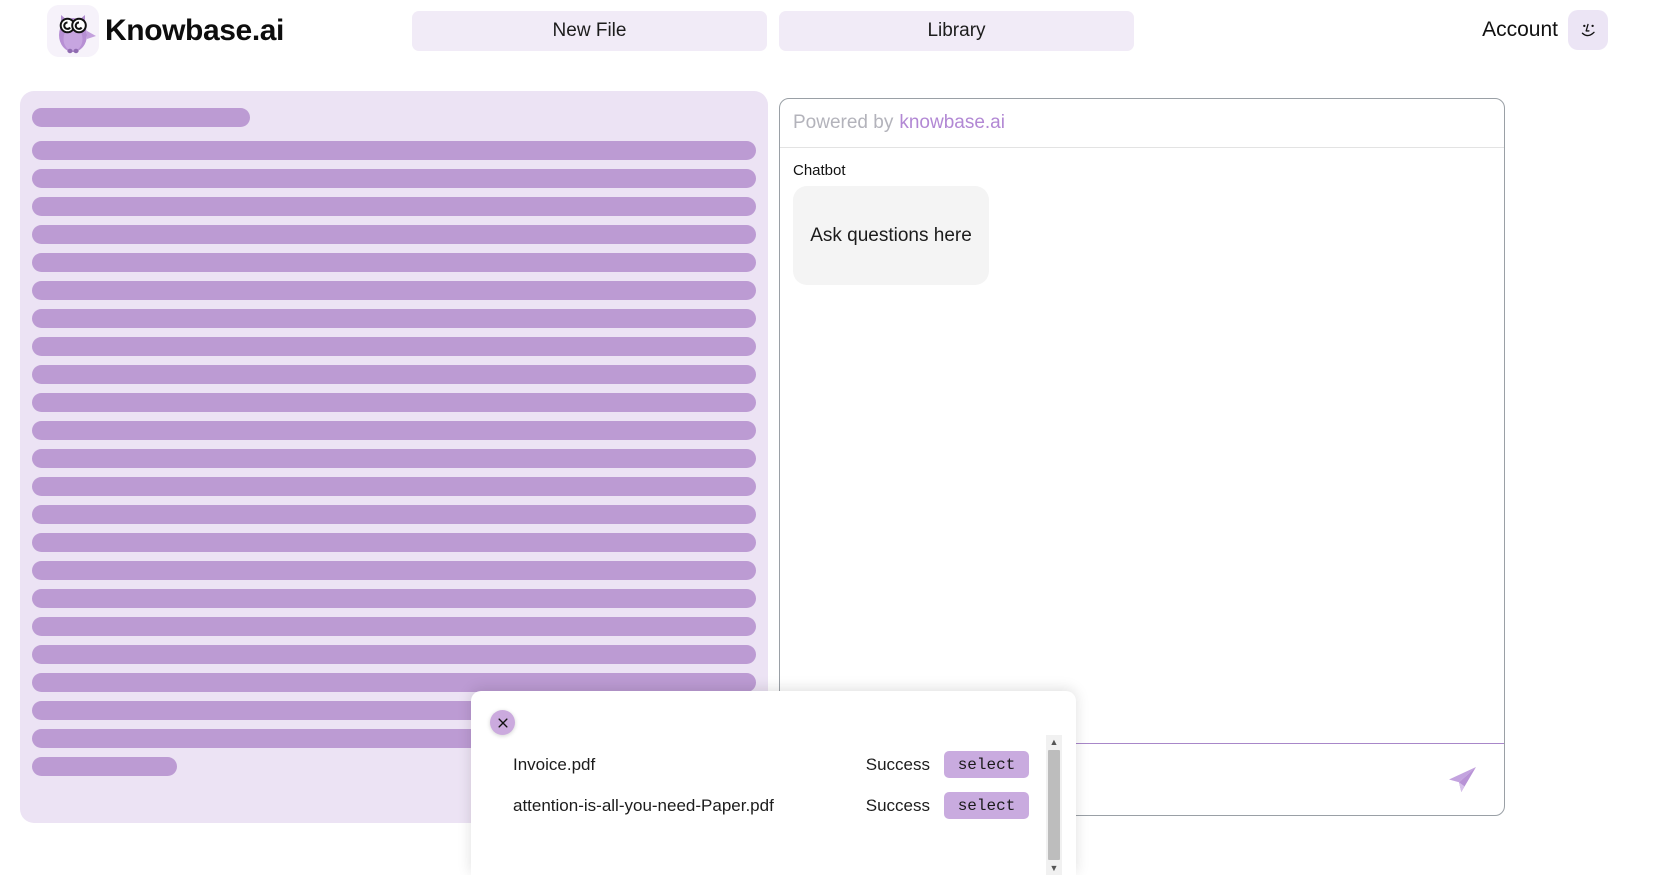 The image size is (1655, 875). I want to click on powered-by-prefix: Powered by, so click(843, 122).